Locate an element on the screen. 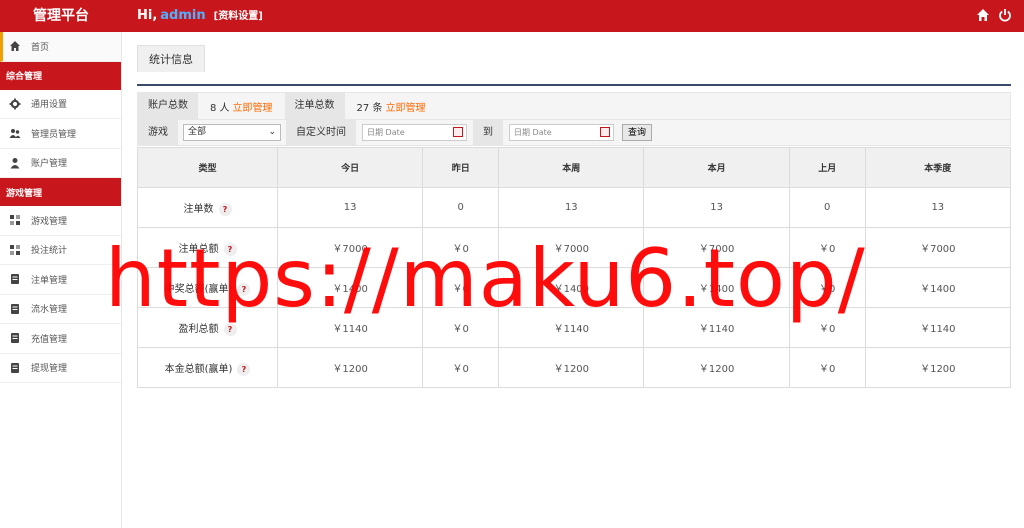 The width and height of the screenshot is (1024, 528). summary-row: 账户总数 8 人立即管理 注单总数 27 条立即管理 is located at coordinates (574, 106).